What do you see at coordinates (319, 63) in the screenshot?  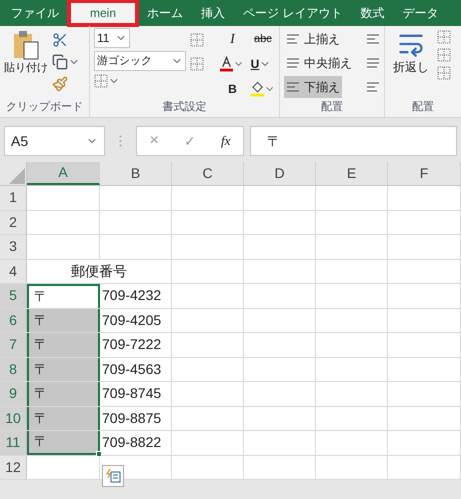 I see `align-button: 中央揃え` at bounding box center [319, 63].